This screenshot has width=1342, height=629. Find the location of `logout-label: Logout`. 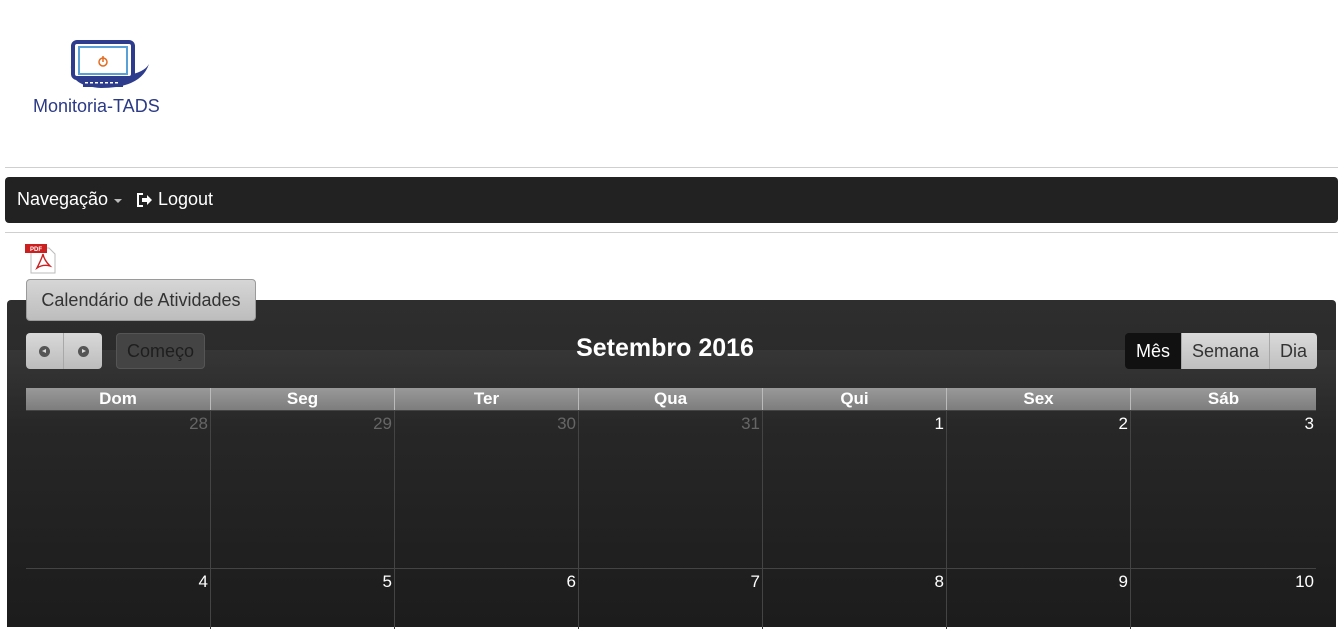

logout-label: Logout is located at coordinates (186, 199).